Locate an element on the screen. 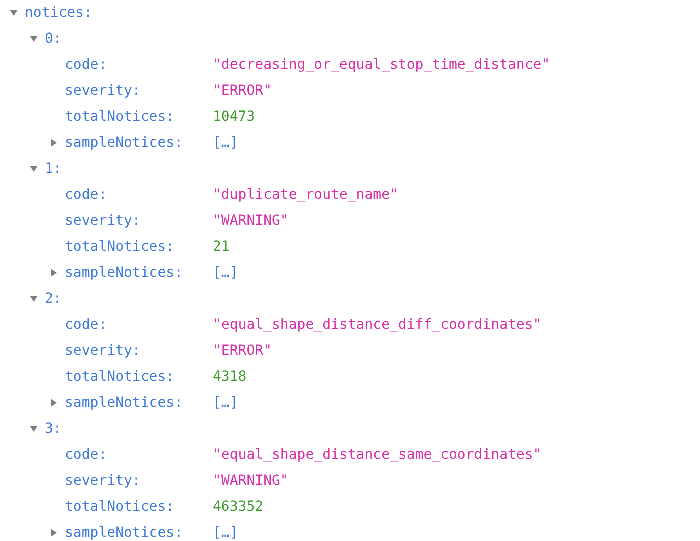  json-key: 1: is located at coordinates (53, 169).